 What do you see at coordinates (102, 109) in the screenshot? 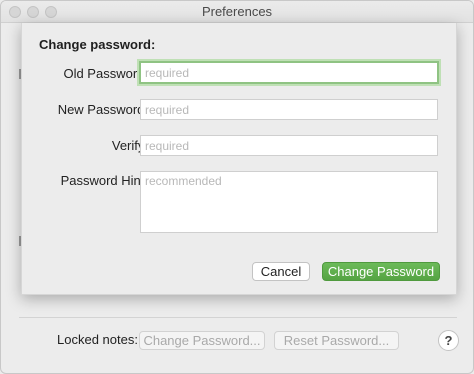
I see `new-password-label: New Password:` at bounding box center [102, 109].